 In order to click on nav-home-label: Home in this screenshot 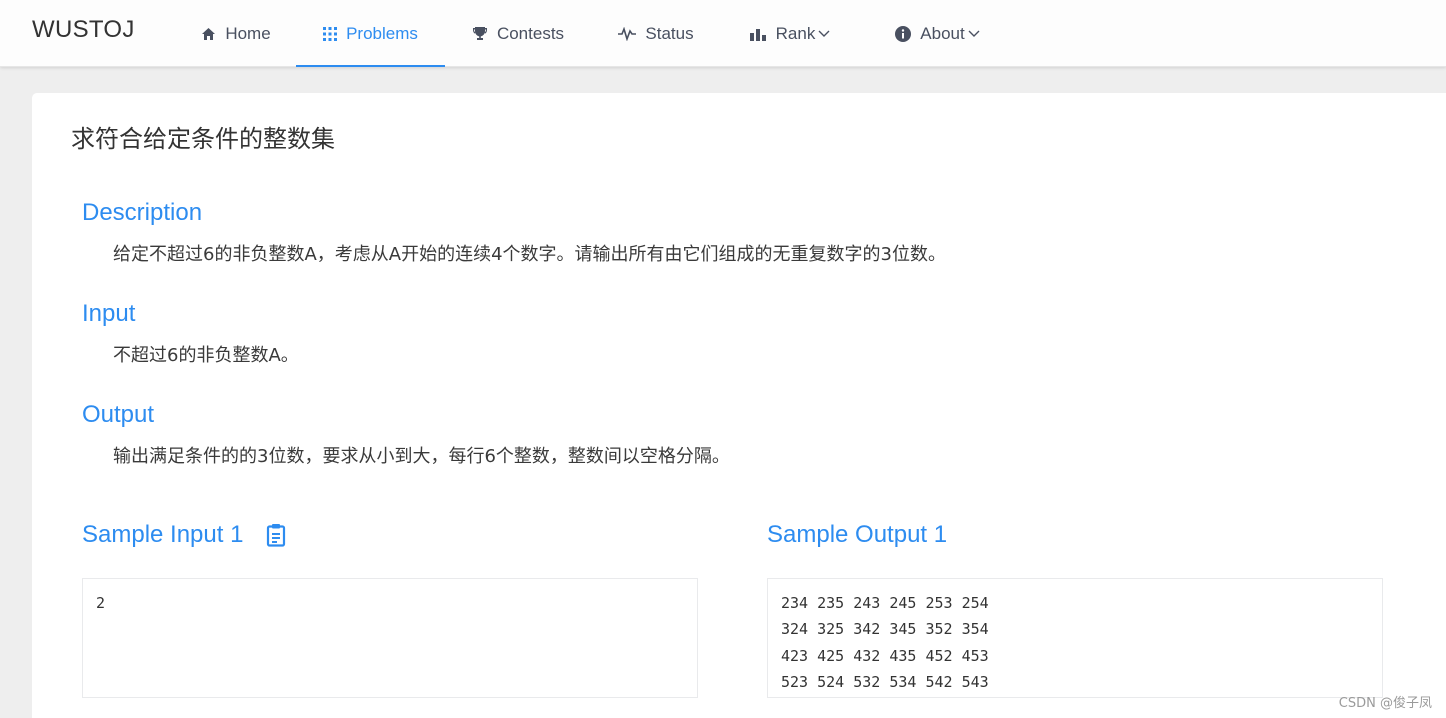, I will do `click(248, 33)`.